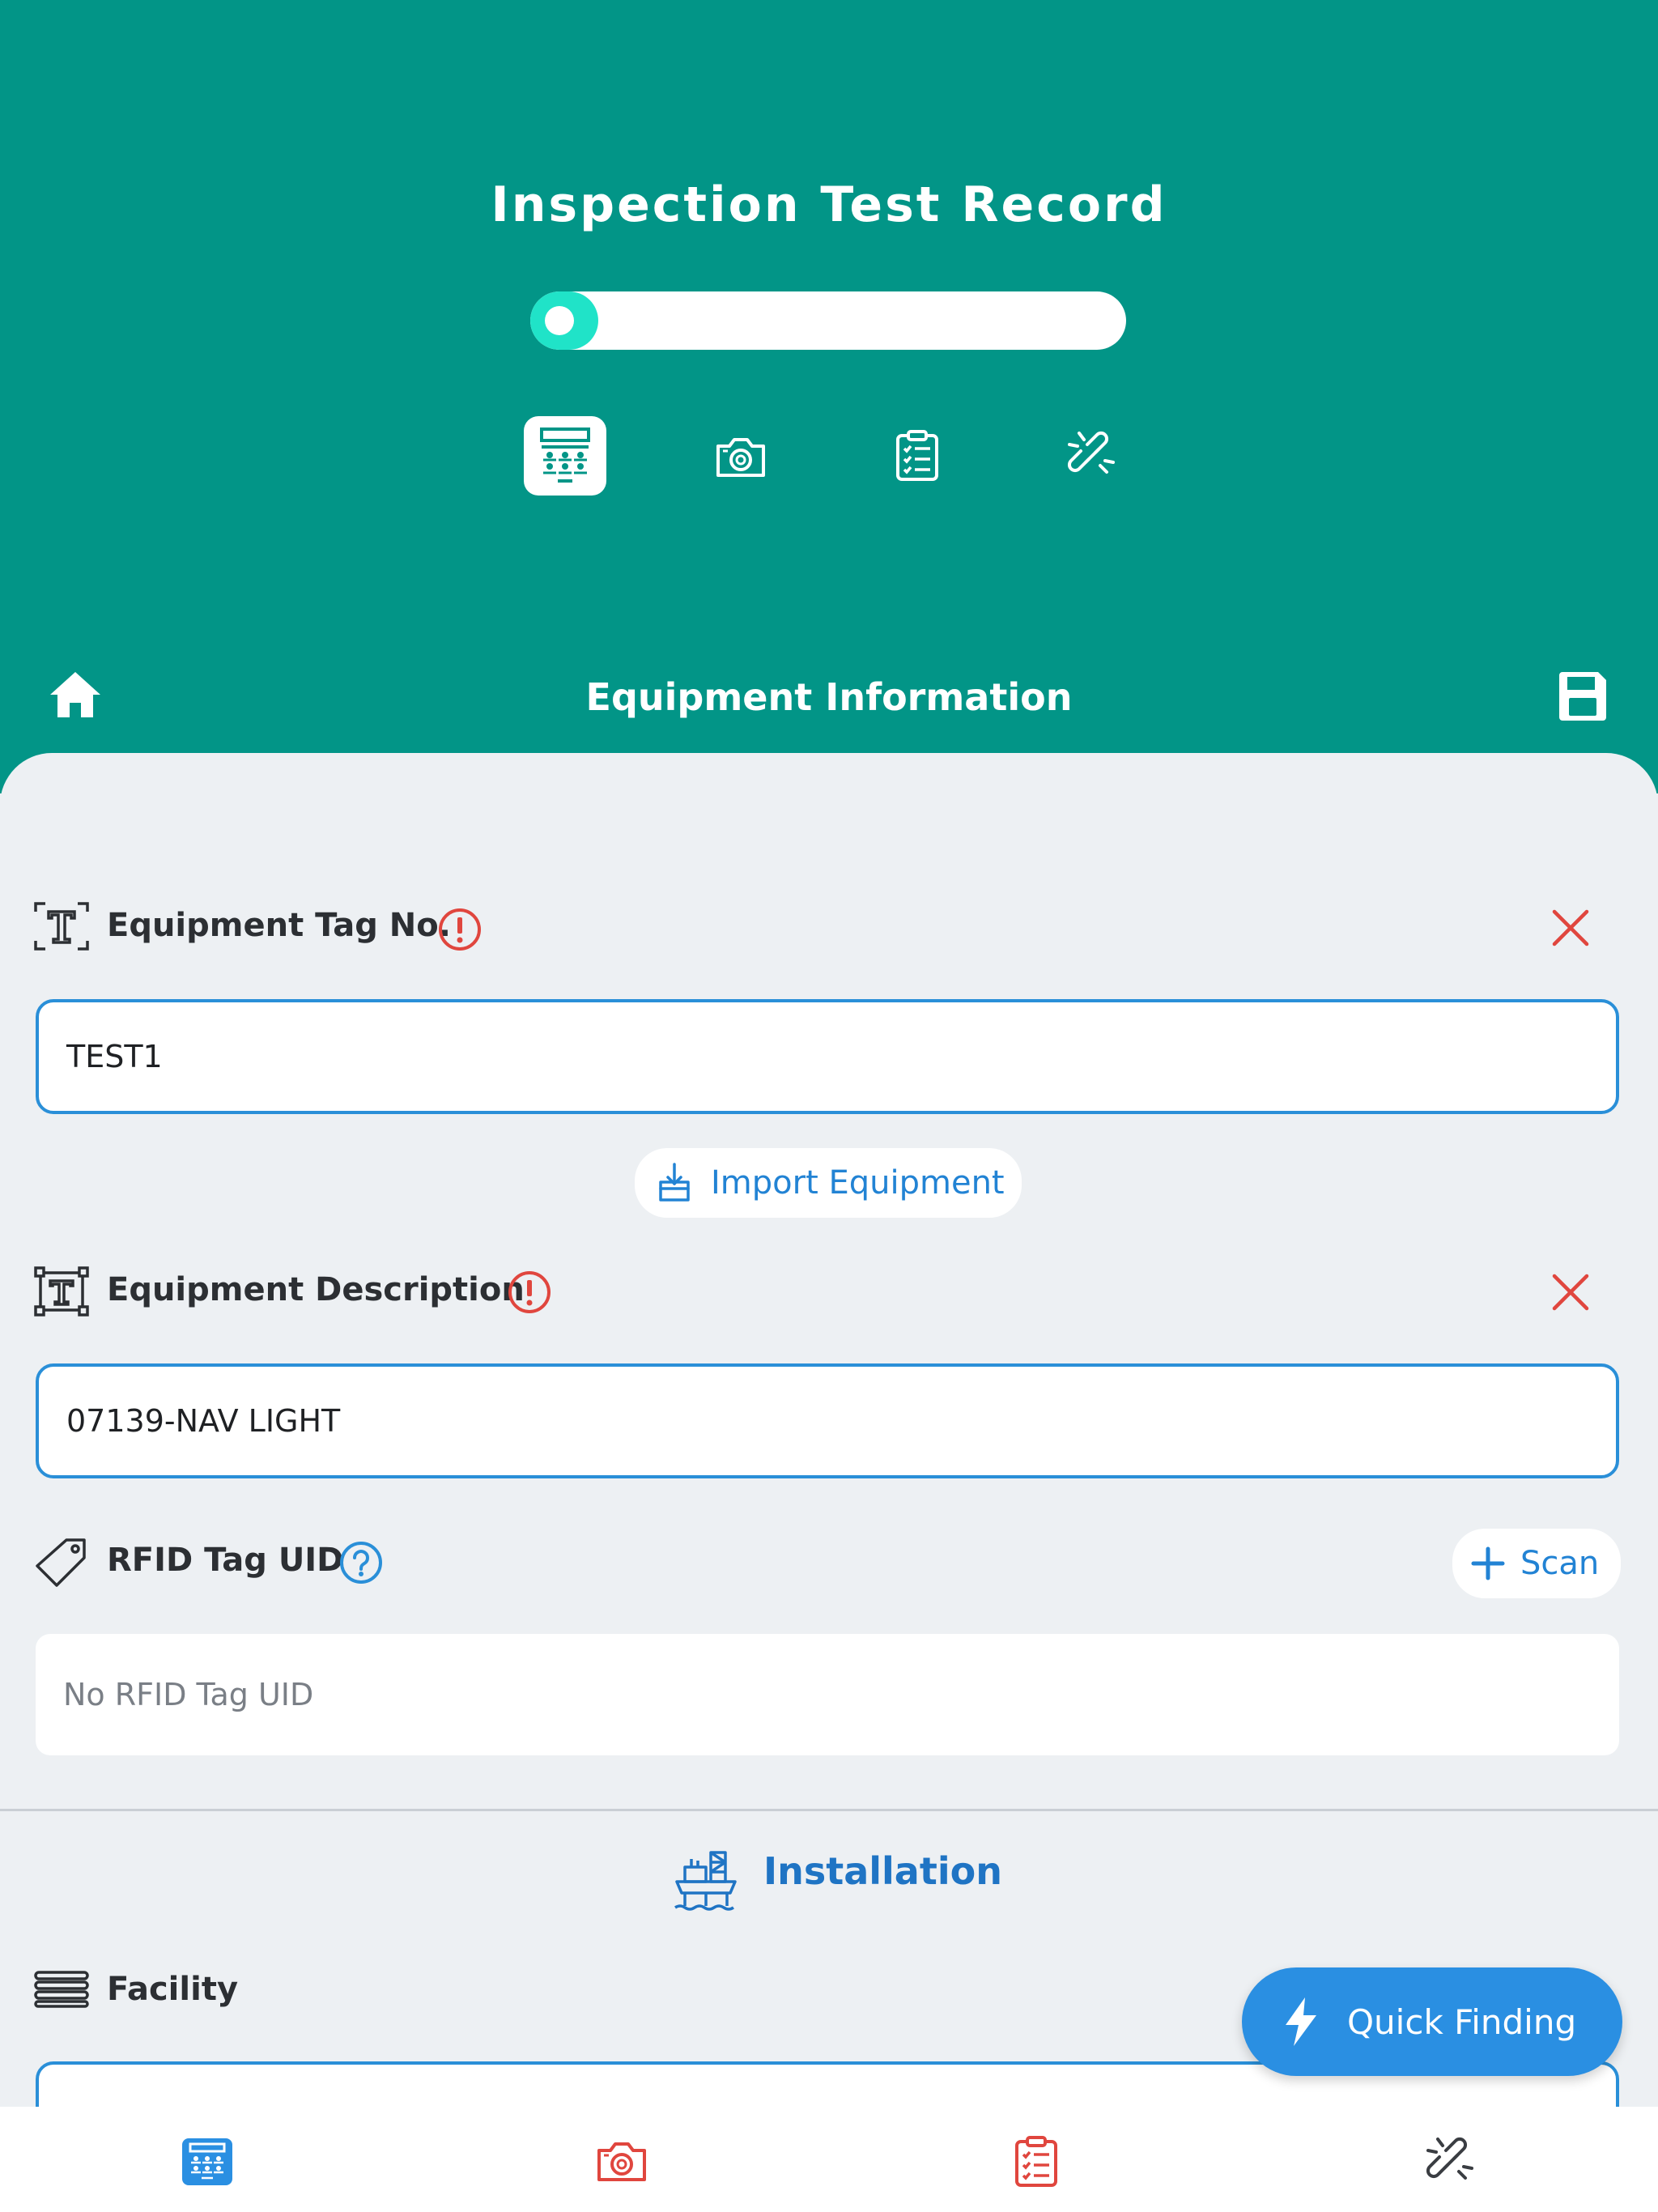  Describe the element at coordinates (829, 1810) in the screenshot. I see `section-divider` at that location.